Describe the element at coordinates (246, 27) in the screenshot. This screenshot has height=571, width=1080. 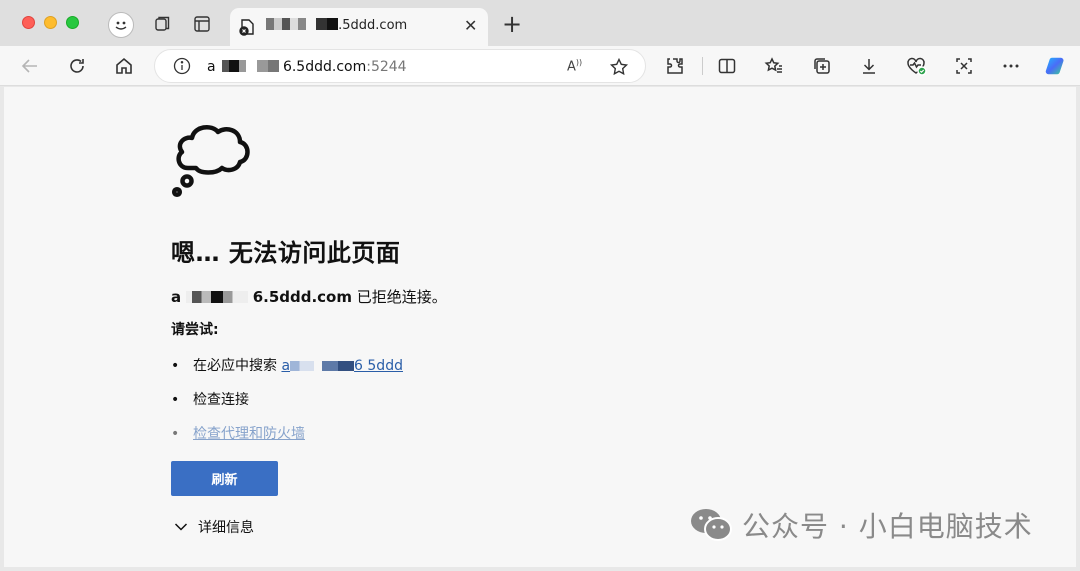
I see `broken-page-icon` at that location.